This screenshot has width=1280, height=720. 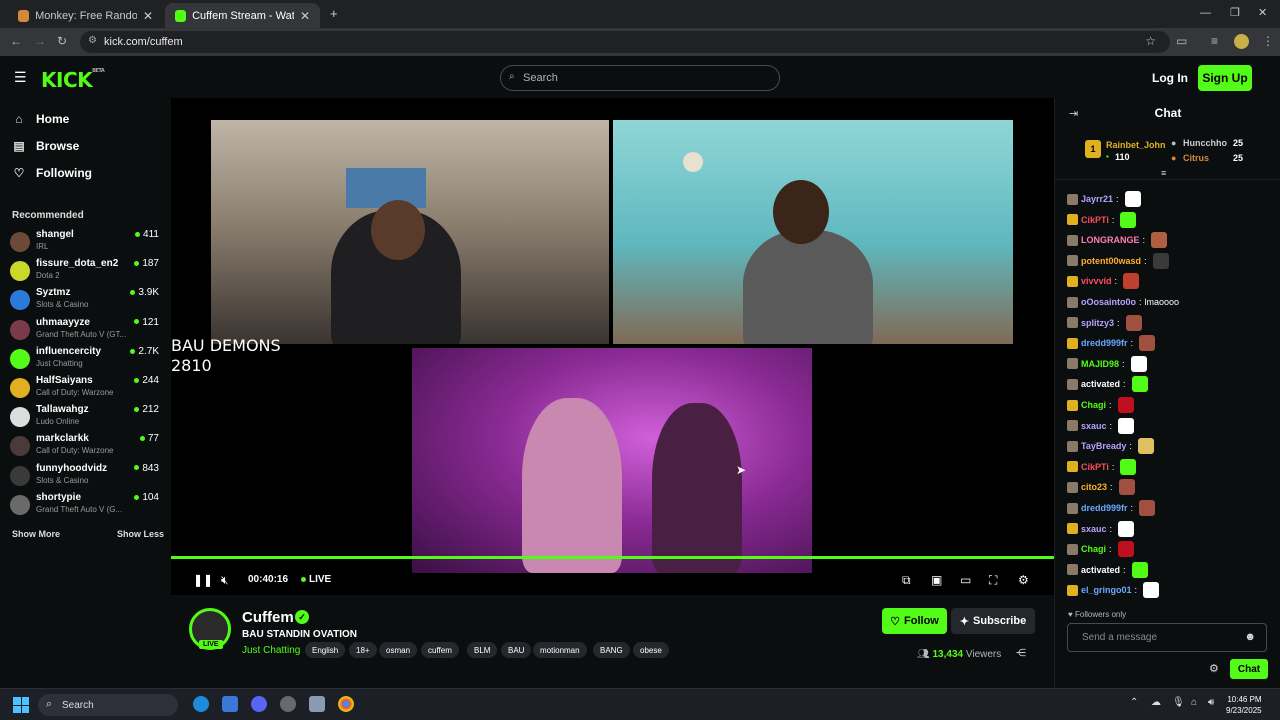 I want to click on fullscreen-icon: ⛶, so click(x=993, y=580).